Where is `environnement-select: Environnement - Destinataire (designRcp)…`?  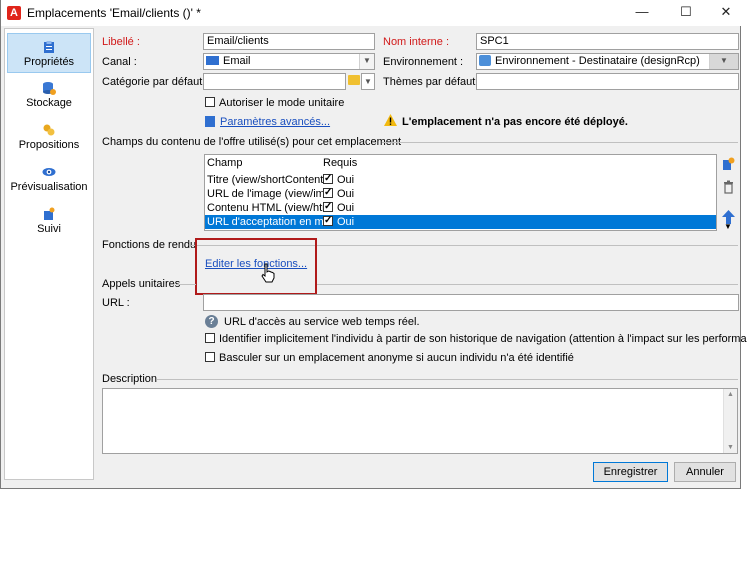 environnement-select: Environnement - Destinataire (designRcp)… is located at coordinates (607, 61).